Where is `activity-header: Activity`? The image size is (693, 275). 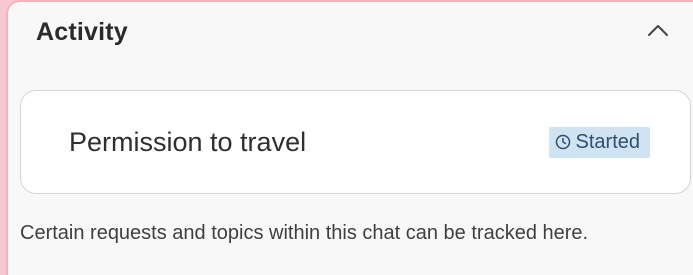 activity-header: Activity is located at coordinates (354, 32).